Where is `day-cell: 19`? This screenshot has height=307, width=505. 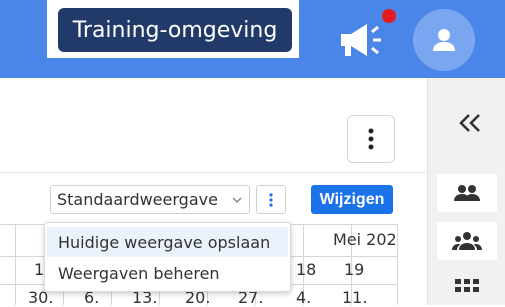 day-cell: 19 is located at coordinates (354, 269).